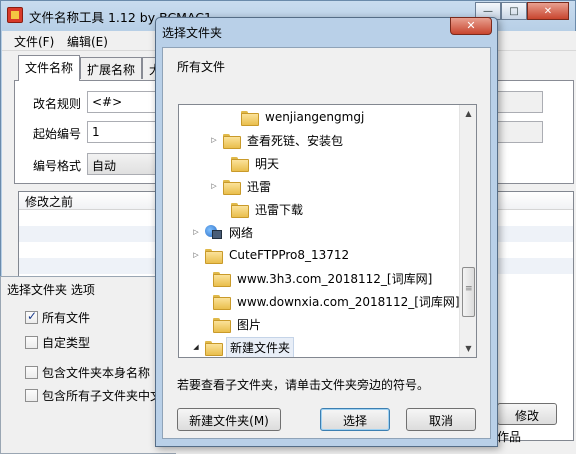 The width and height of the screenshot is (576, 454). I want to click on maximize-button: □, so click(514, 11).